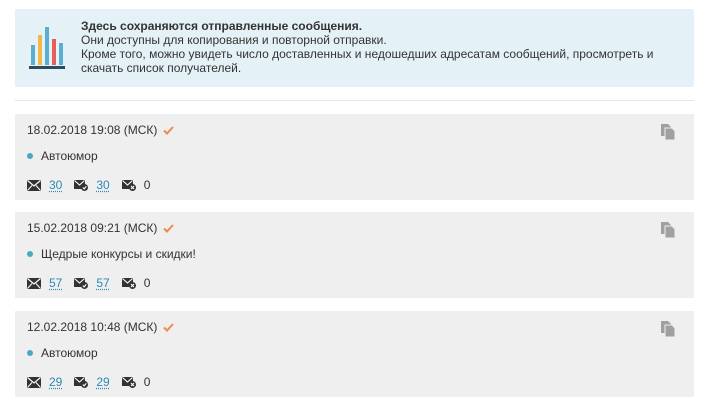 This screenshot has height=403, width=708. I want to click on message-datetime: 15.02.2018 09:21 (МСК), so click(92, 228).